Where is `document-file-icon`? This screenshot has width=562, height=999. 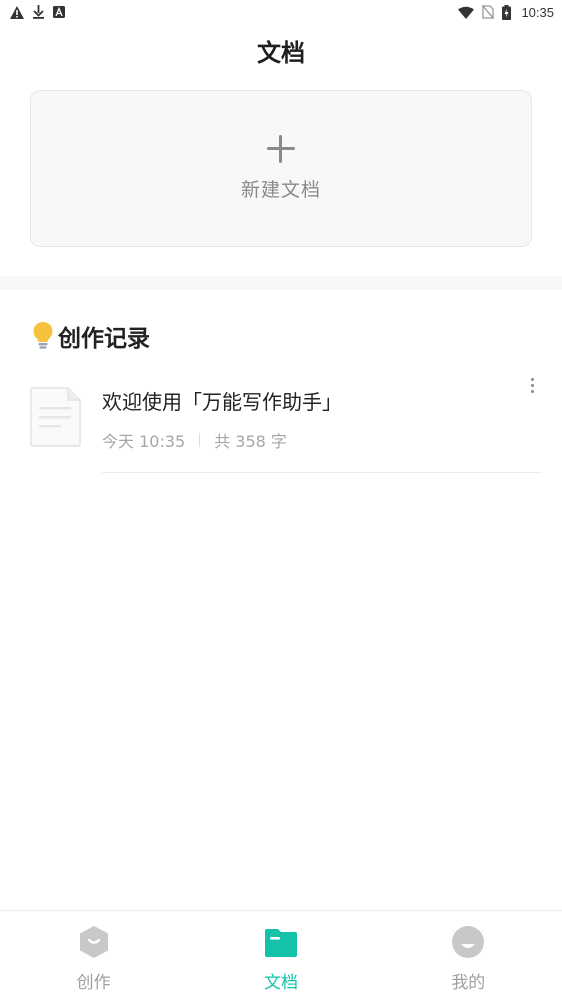
document-file-icon is located at coordinates (55, 417).